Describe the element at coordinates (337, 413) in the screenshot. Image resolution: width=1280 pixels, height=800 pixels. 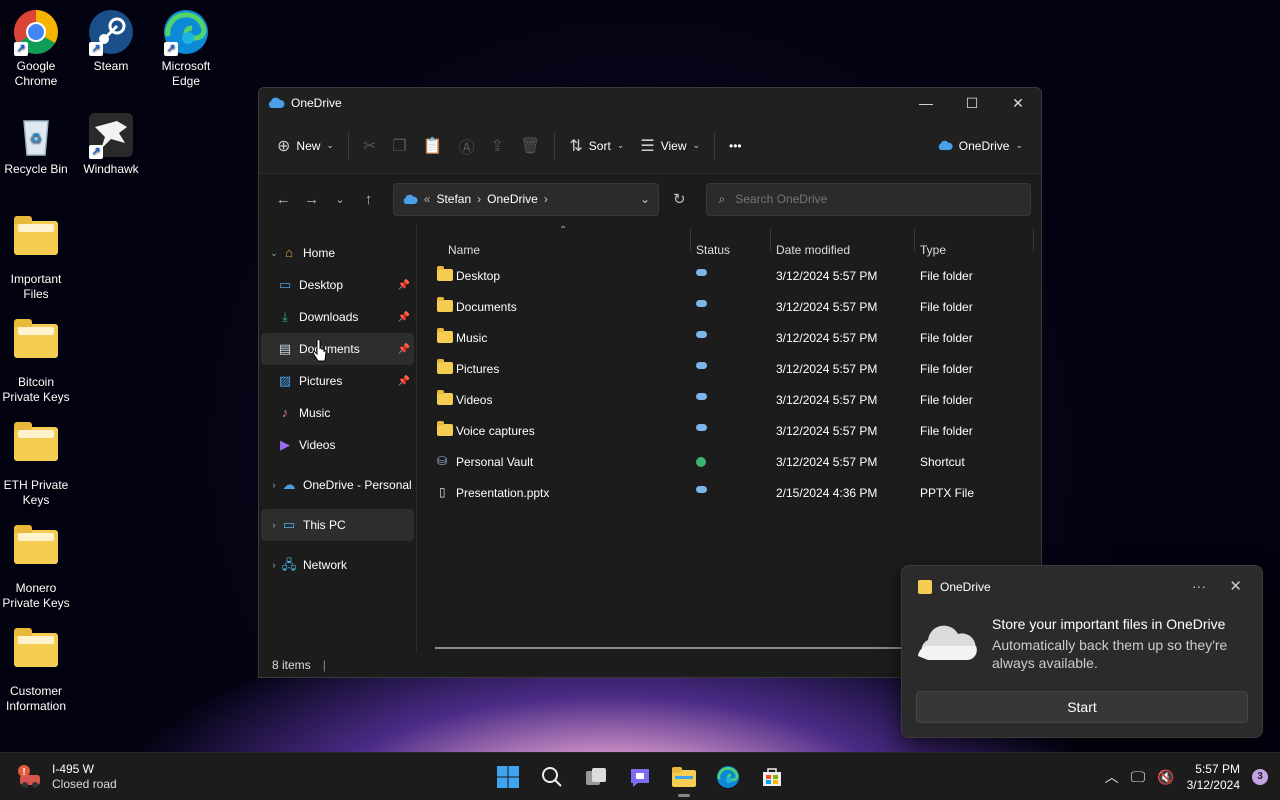
I see `sidebar-item-music: ♪ Music` at that location.